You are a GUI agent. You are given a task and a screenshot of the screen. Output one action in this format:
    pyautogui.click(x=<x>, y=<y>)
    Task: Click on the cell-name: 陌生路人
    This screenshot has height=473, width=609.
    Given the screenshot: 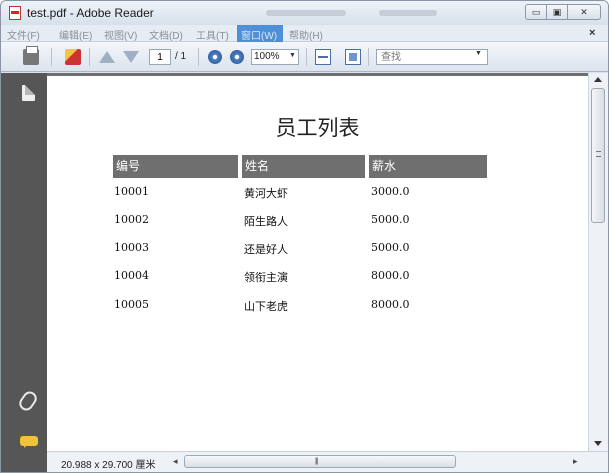 What is the action you would take?
    pyautogui.click(x=266, y=221)
    